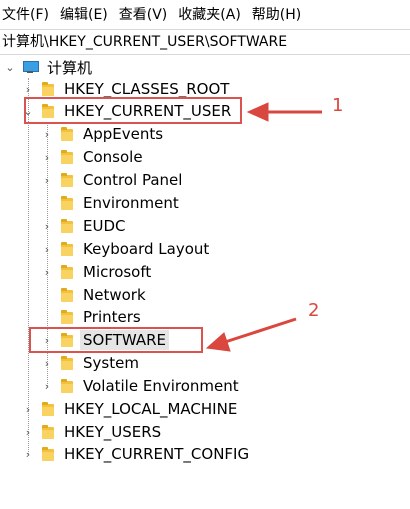 This screenshot has height=509, width=410. I want to click on annotation-arrows, so click(263, 227).